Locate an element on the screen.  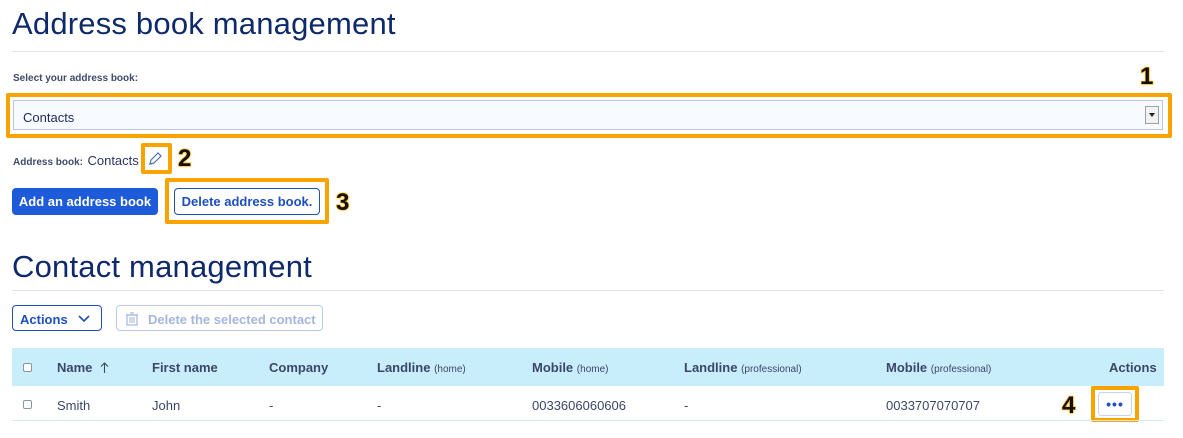
column-mobile-professional: Mobile (professional) is located at coordinates (938, 367).